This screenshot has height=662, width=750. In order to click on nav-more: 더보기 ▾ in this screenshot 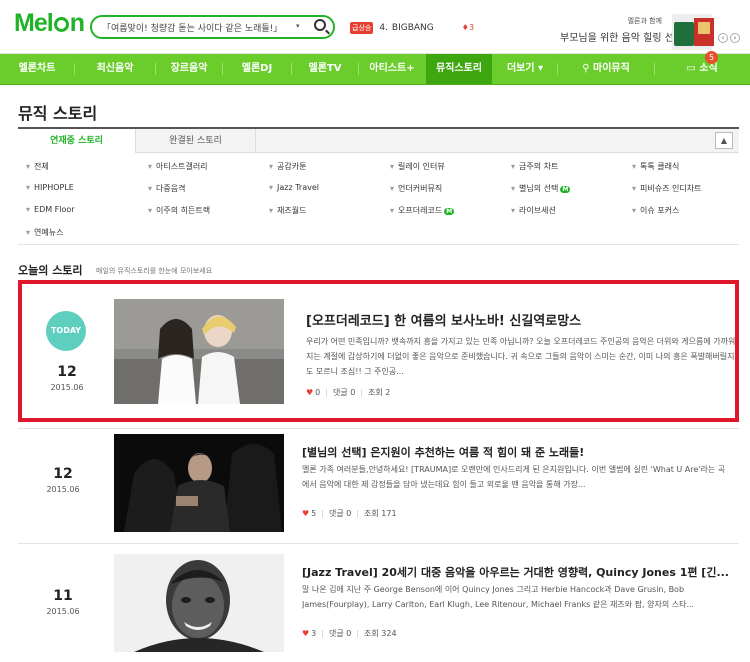, I will do `click(525, 69)`.